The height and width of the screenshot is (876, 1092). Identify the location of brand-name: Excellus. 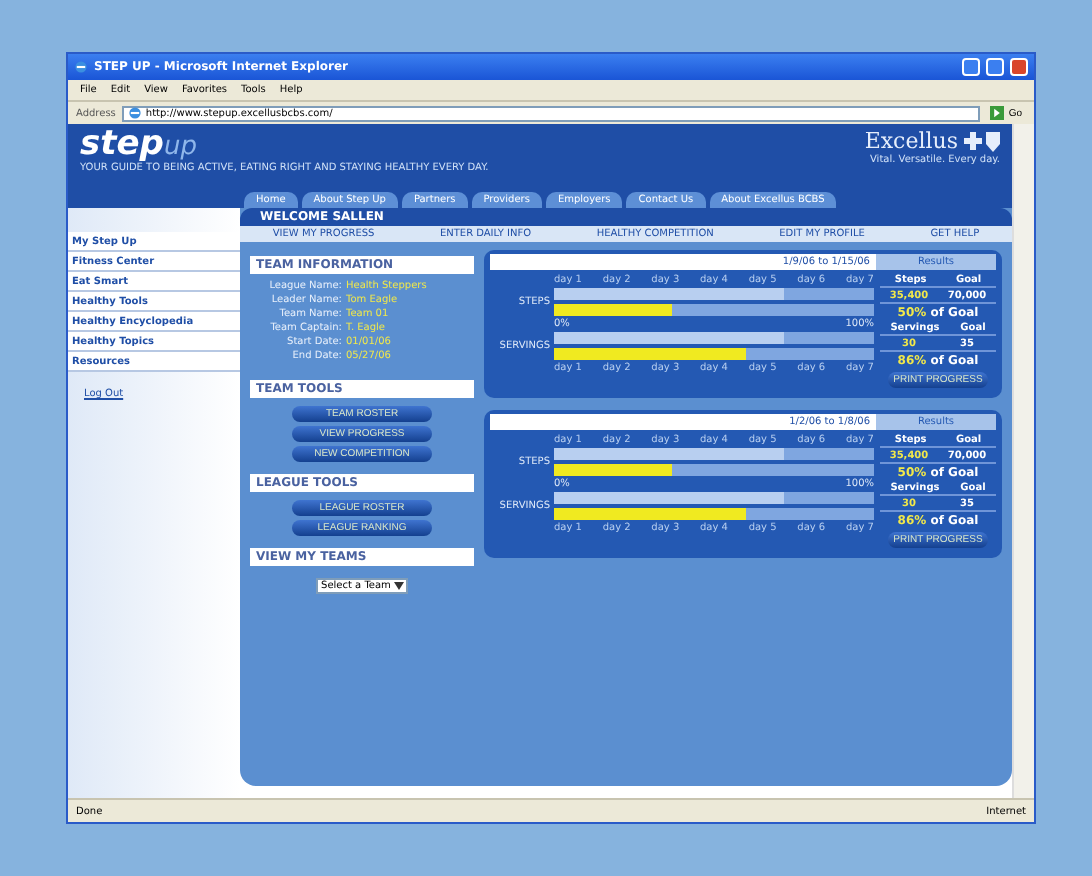
(911, 141).